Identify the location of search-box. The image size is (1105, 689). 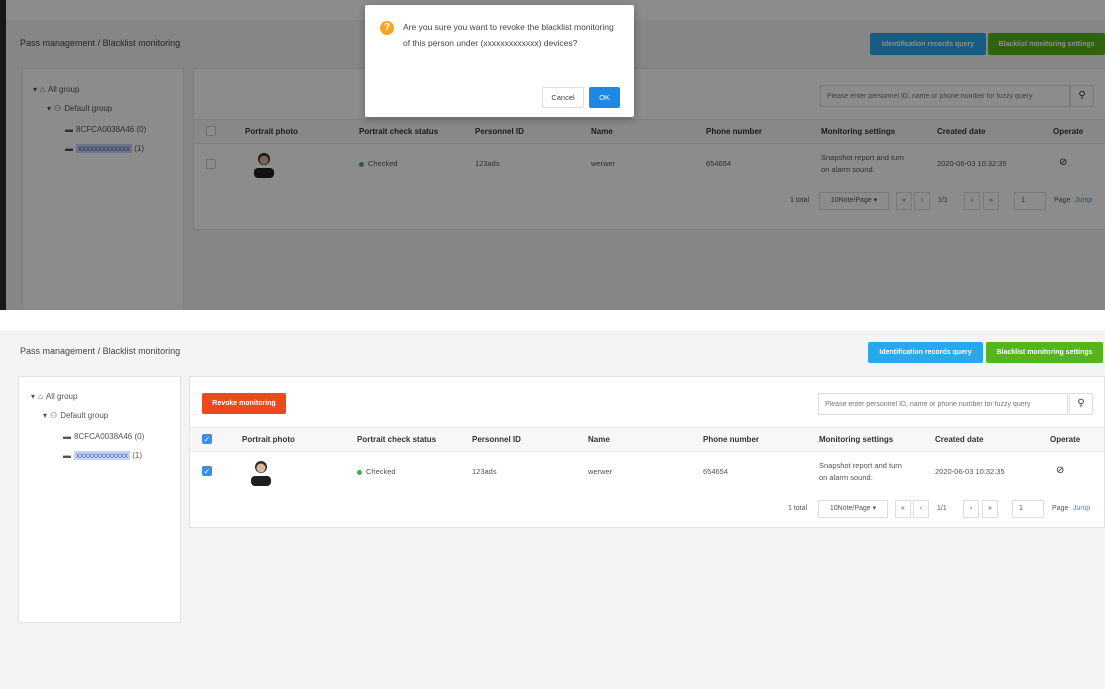
(943, 404).